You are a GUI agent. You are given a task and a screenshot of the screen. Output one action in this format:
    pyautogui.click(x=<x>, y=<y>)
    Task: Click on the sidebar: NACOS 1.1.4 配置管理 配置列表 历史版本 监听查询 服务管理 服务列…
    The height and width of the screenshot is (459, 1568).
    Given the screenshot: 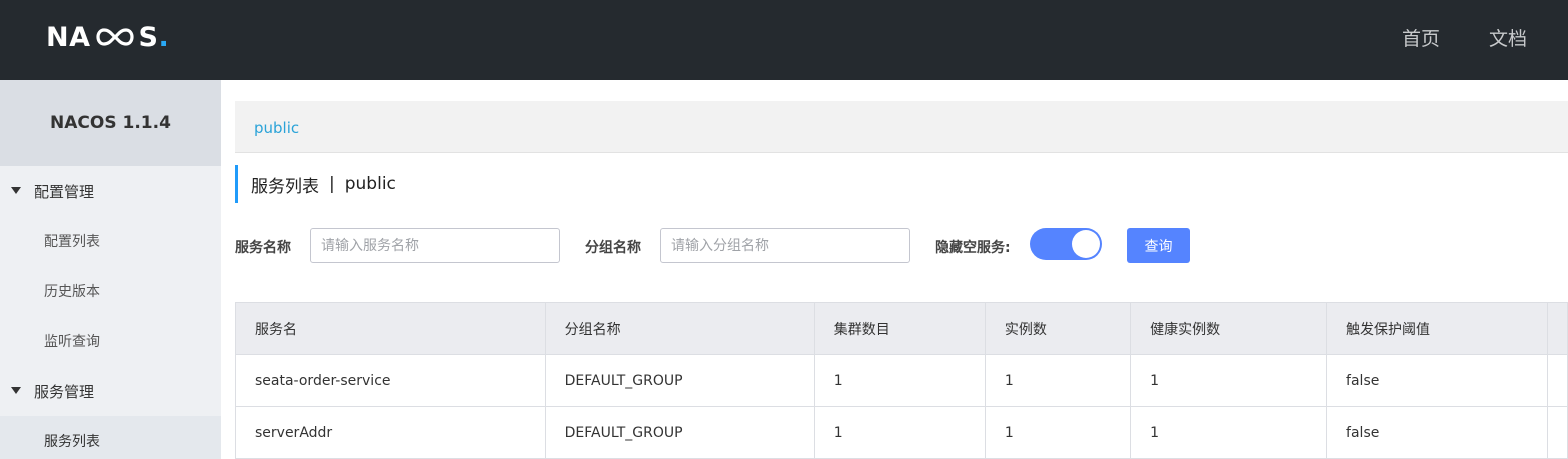 What is the action you would take?
    pyautogui.click(x=110, y=269)
    